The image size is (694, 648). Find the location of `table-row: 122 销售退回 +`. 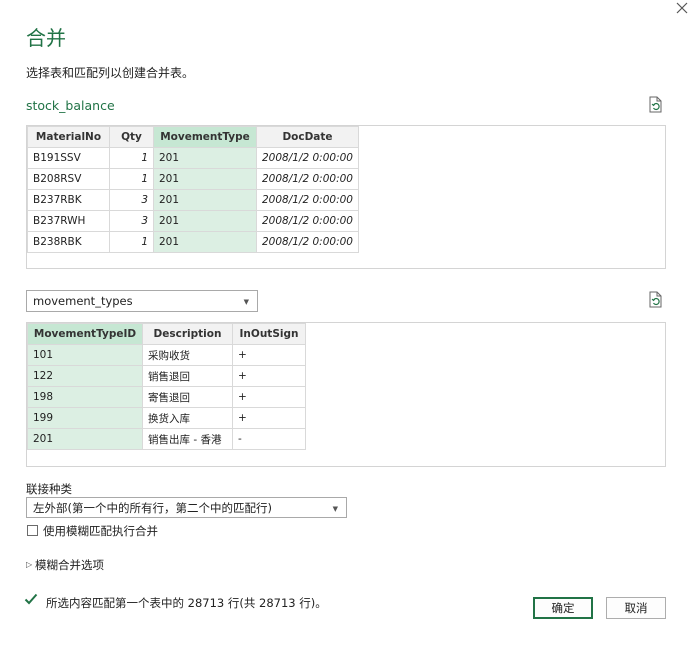

table-row: 122 销售退回 + is located at coordinates (166, 376).